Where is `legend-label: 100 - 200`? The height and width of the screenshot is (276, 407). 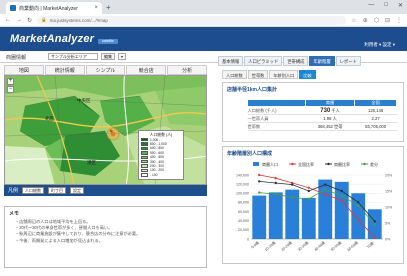
legend-label: 100 - 200 is located at coordinates (157, 170).